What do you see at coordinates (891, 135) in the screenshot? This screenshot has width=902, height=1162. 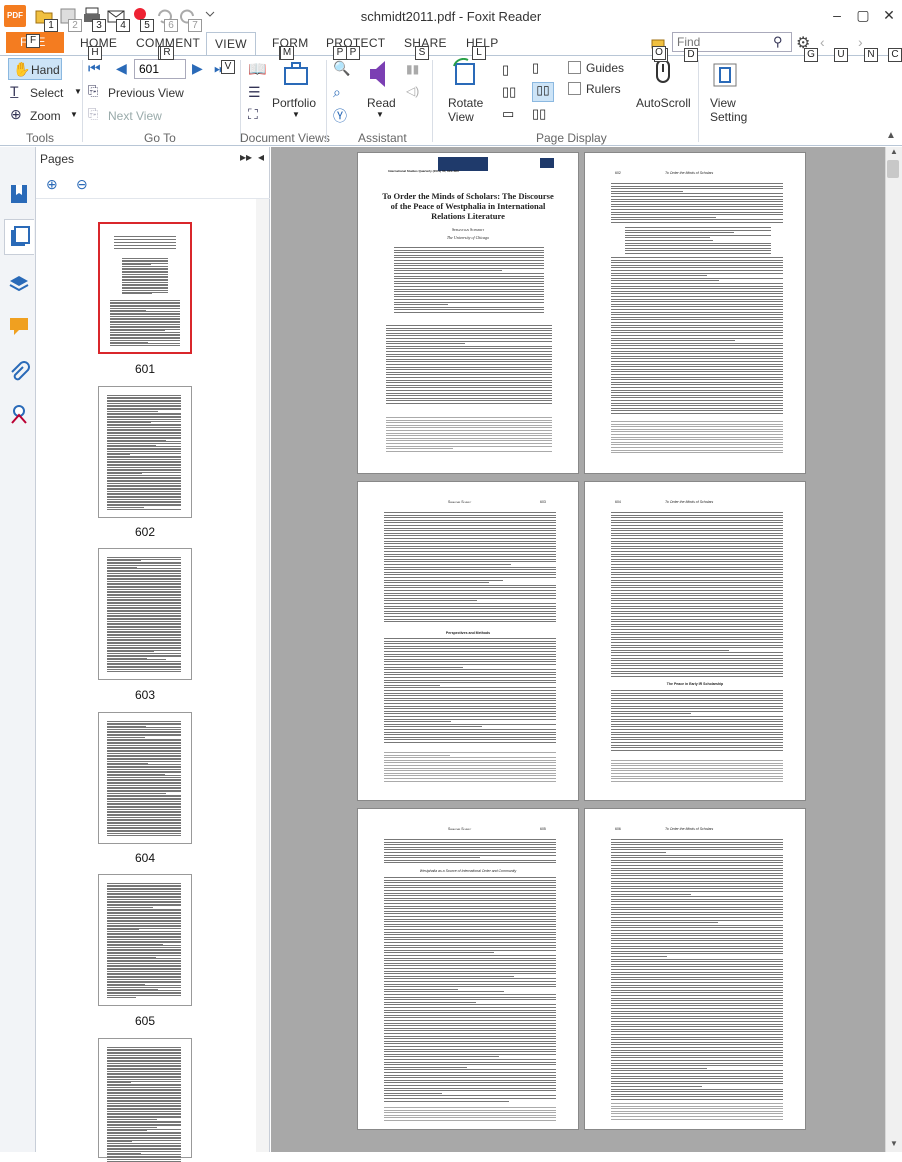 I see `collapse-ribbon-icon: ▲` at bounding box center [891, 135].